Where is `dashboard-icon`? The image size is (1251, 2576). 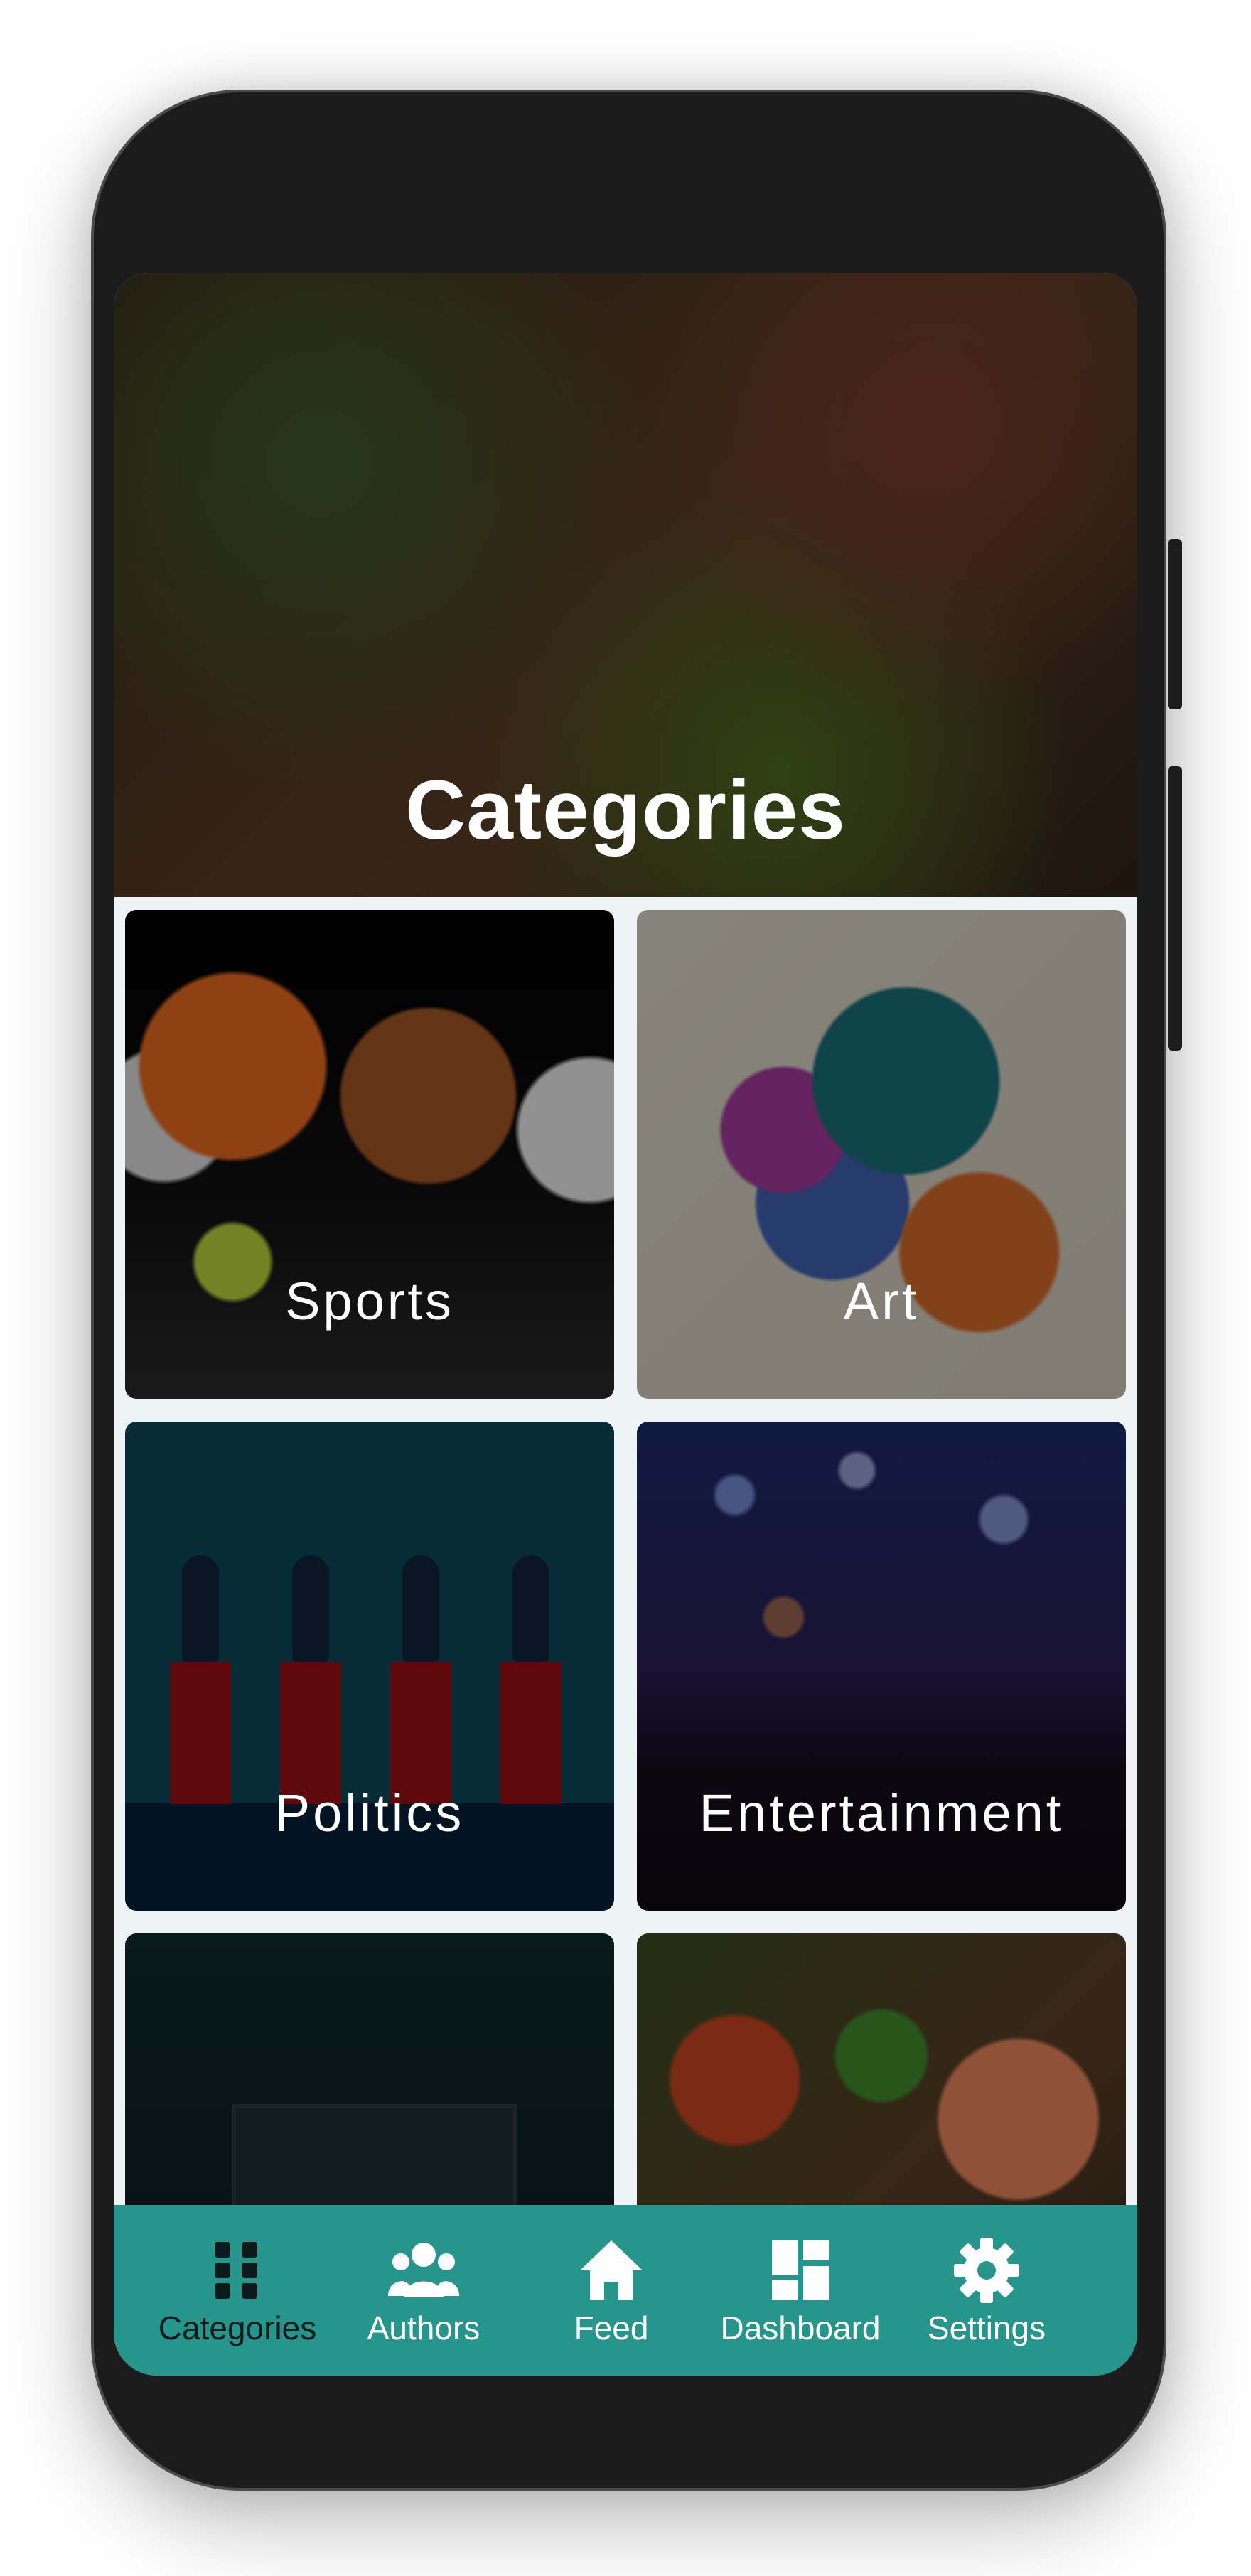
dashboard-icon is located at coordinates (801, 2270).